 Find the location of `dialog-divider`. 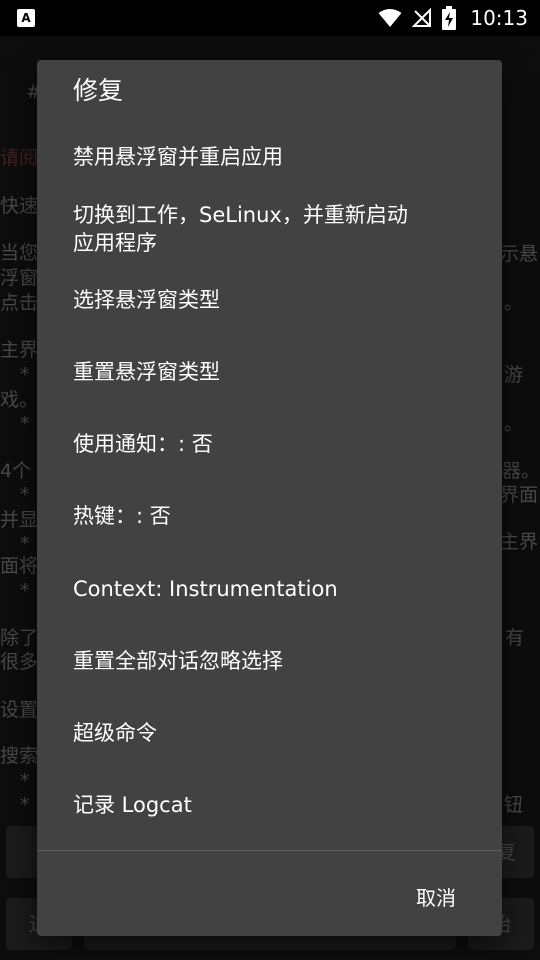

dialog-divider is located at coordinates (269, 850).